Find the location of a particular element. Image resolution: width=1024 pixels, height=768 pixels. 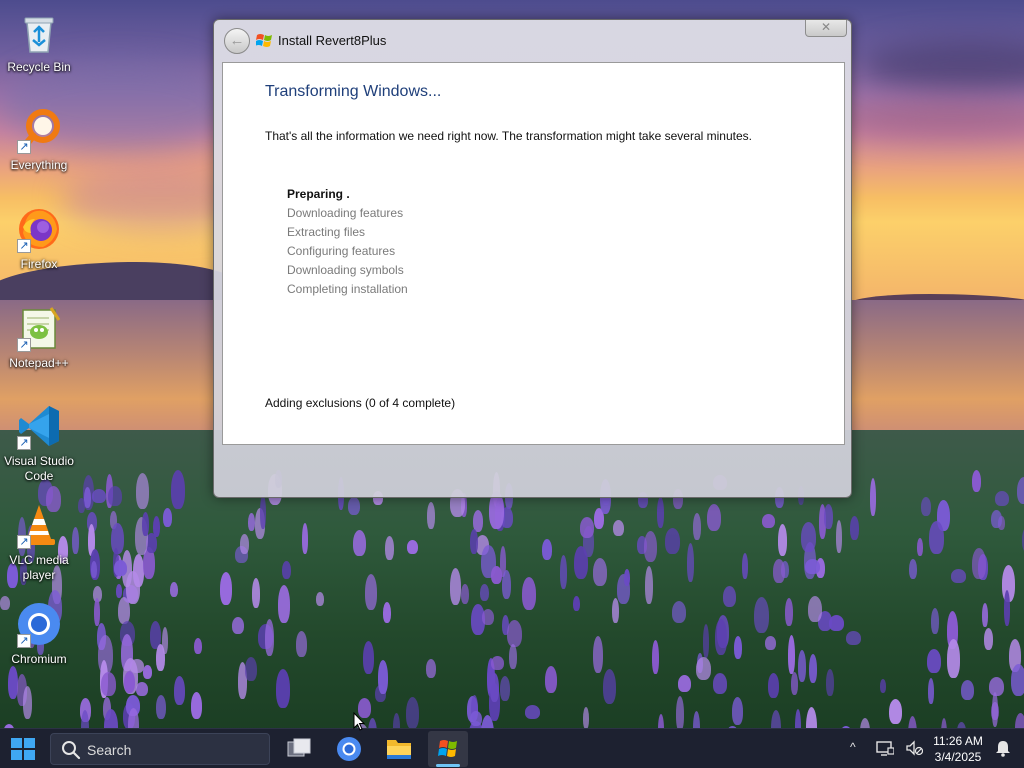

windows-logo-icon is located at coordinates (23, 749).